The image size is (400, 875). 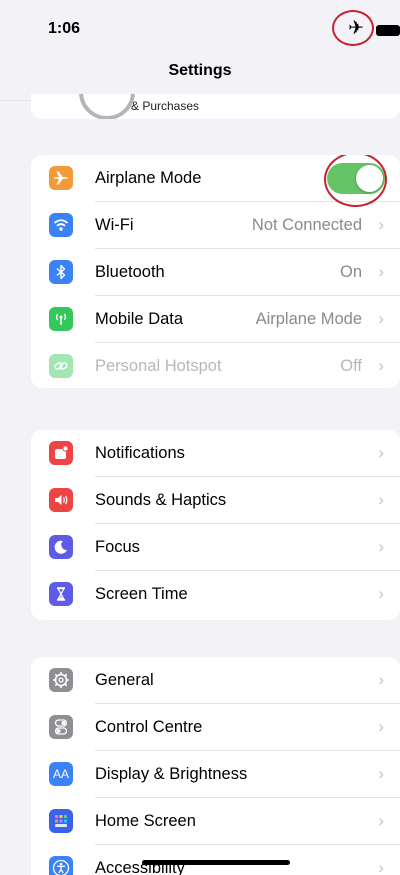 What do you see at coordinates (171, 774) in the screenshot?
I see `row-label: Display & Brightness` at bounding box center [171, 774].